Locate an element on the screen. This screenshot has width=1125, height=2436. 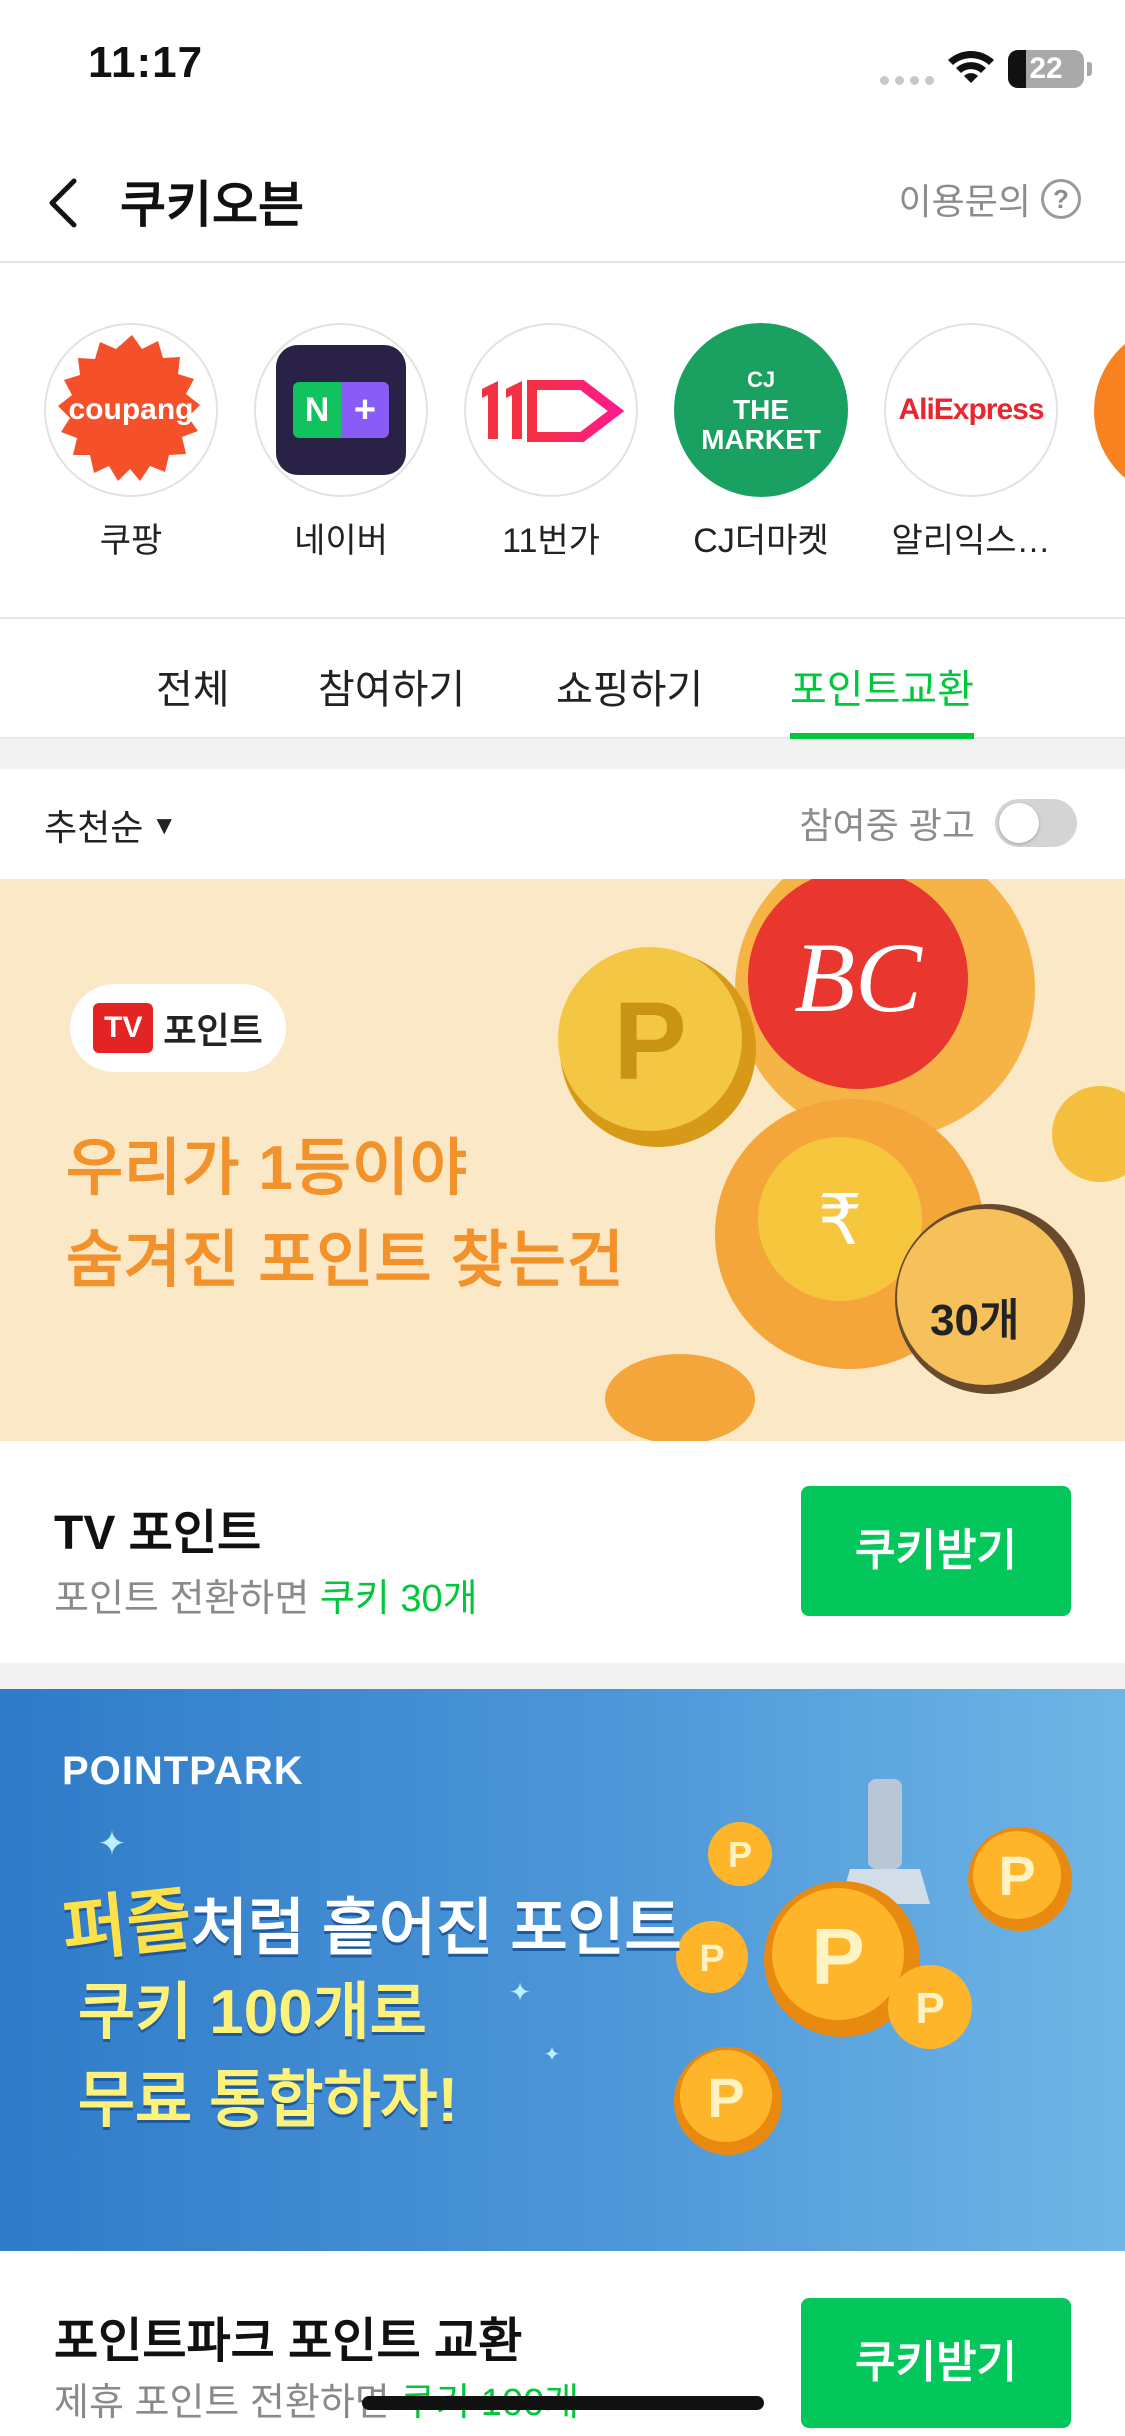
partner-cj-the-market: CJ THE MARKET CJ더마켓 is located at coordinates (761, 442).